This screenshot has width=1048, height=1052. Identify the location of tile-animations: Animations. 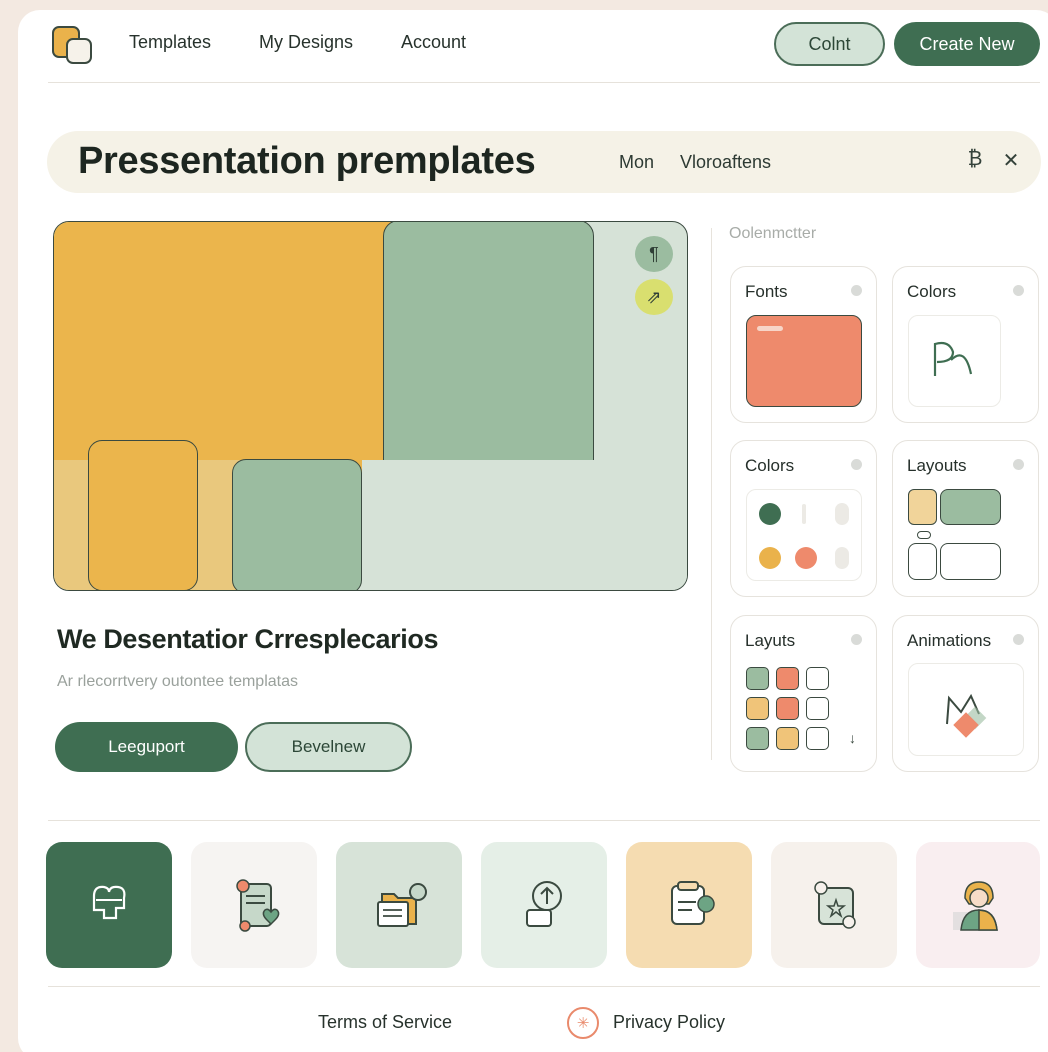
(965, 693).